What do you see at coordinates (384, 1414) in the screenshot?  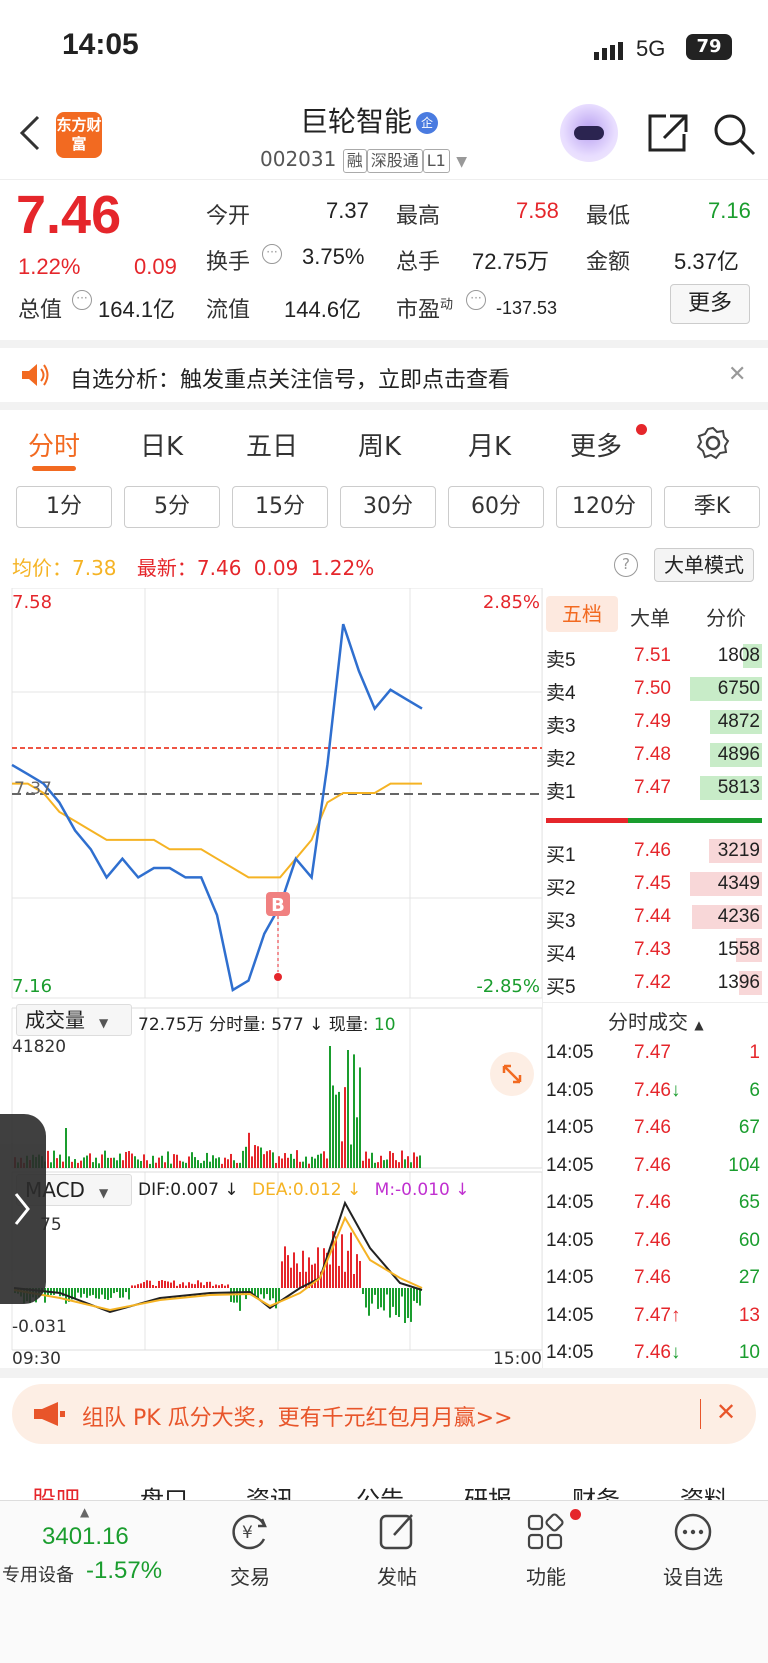 I see `promo-banner: 组队 PK 瓜分大奖，更有千元红包月月赢>> ✕` at bounding box center [384, 1414].